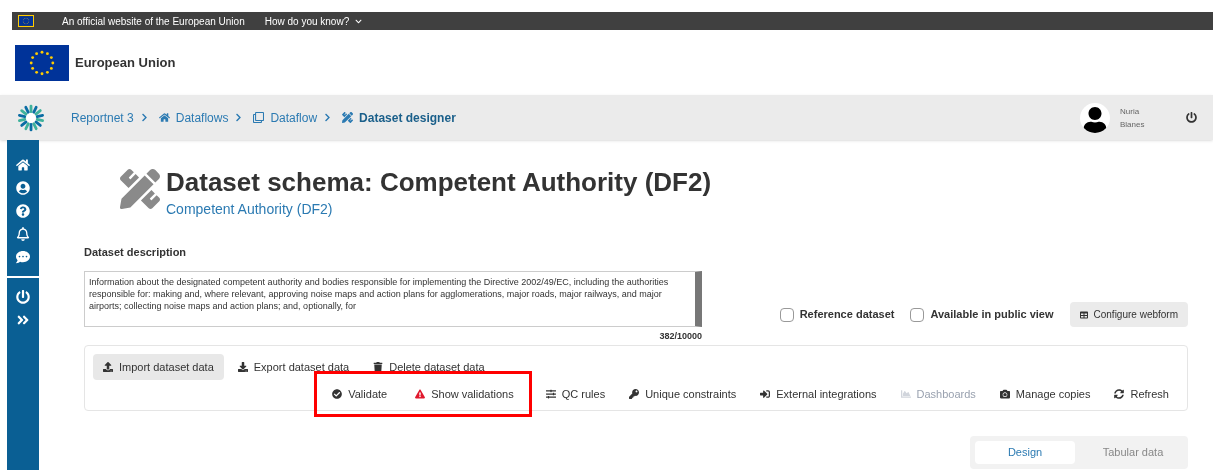  Describe the element at coordinates (23, 297) in the screenshot. I see `power-icon` at that location.